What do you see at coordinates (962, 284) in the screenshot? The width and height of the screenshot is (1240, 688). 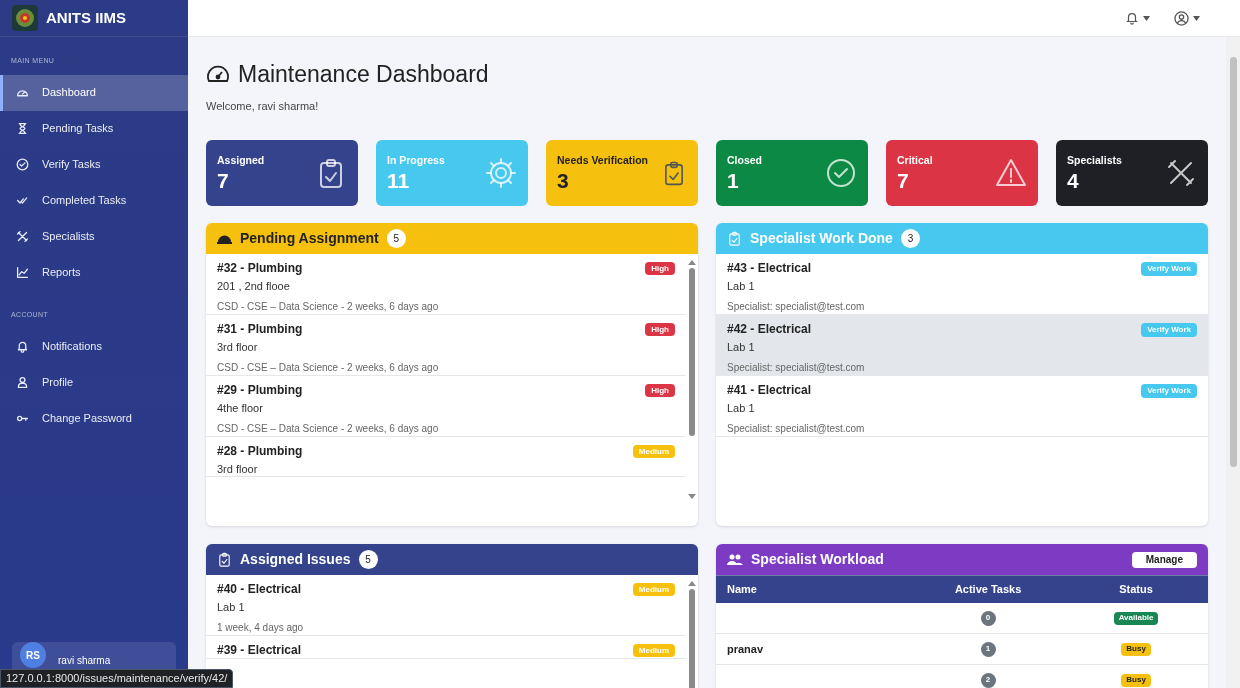 I see `issue-row: #43 - Electrical Lab 1 Specialist: specialist@test.com Verify Work` at bounding box center [962, 284].